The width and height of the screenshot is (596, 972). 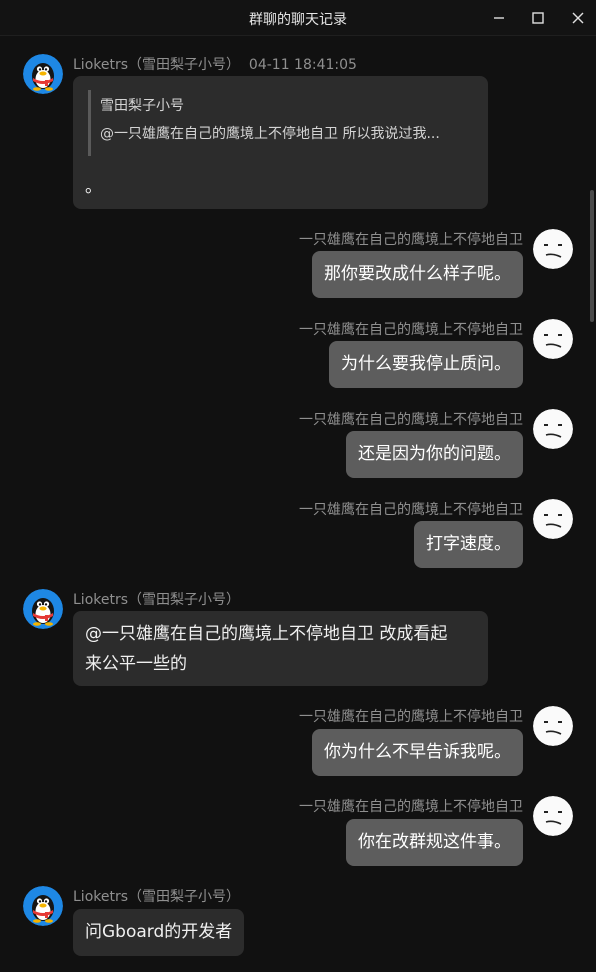 I want to click on message-bubble: 为什么要我停止质问。, so click(x=426, y=364).